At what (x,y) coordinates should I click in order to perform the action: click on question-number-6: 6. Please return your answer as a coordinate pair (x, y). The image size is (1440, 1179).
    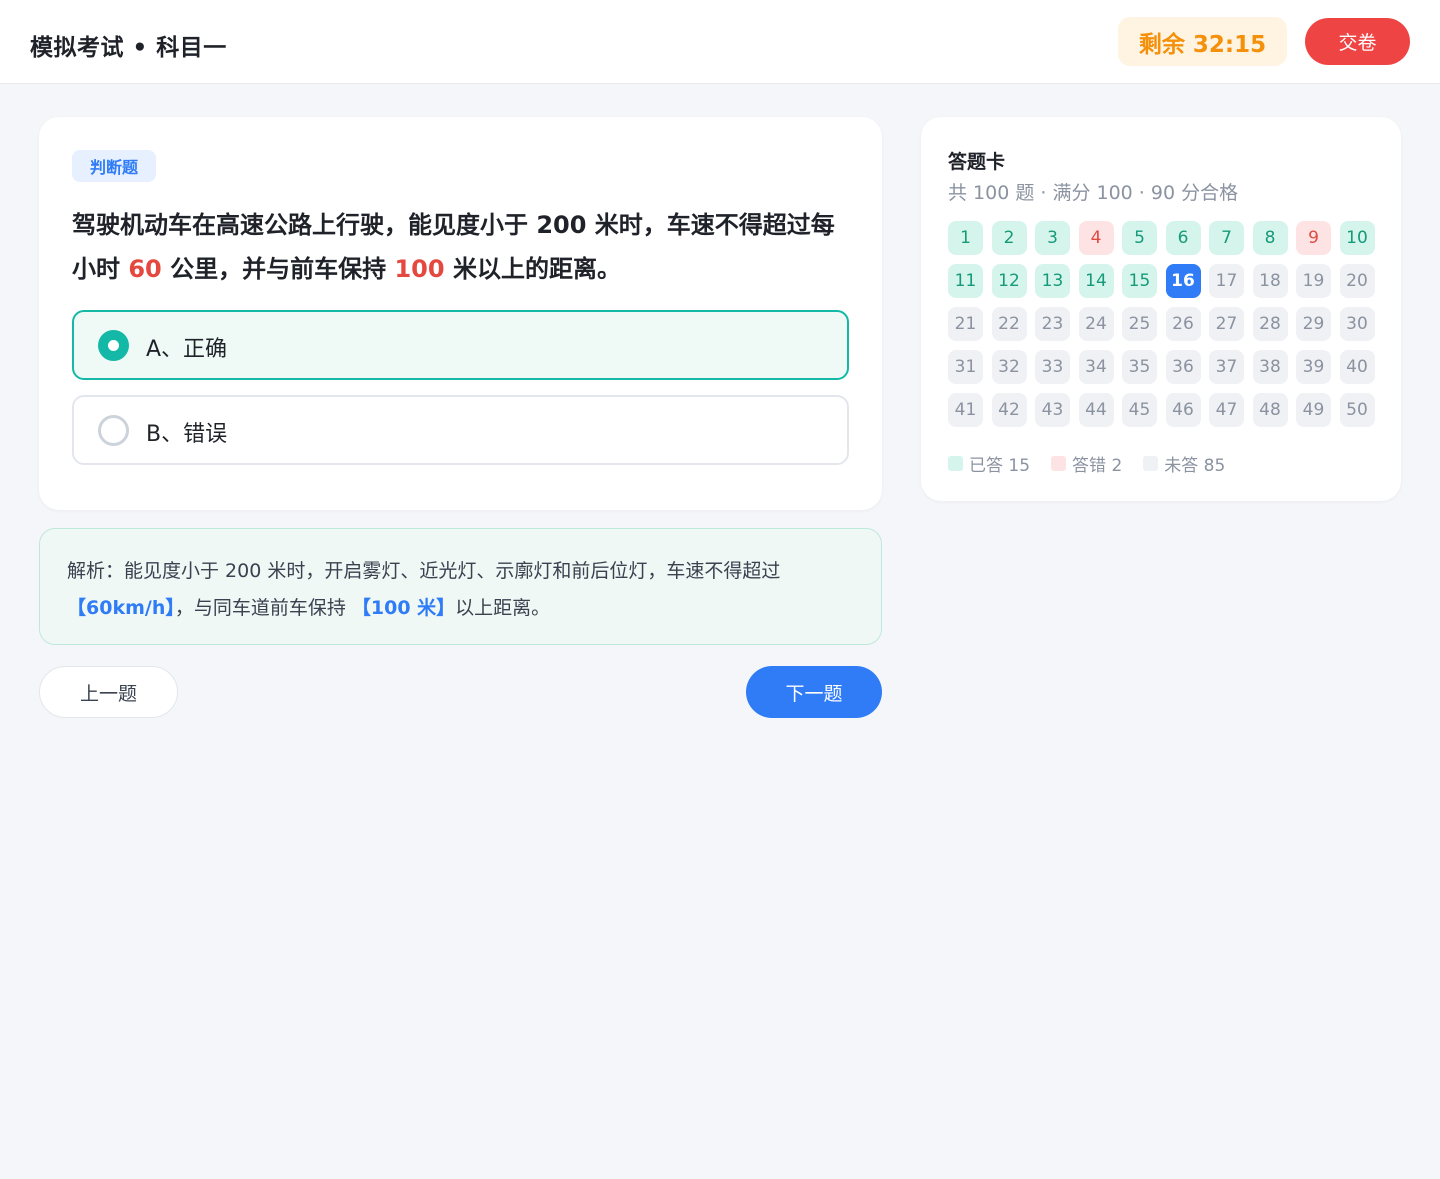
    Looking at the image, I should click on (1183, 238).